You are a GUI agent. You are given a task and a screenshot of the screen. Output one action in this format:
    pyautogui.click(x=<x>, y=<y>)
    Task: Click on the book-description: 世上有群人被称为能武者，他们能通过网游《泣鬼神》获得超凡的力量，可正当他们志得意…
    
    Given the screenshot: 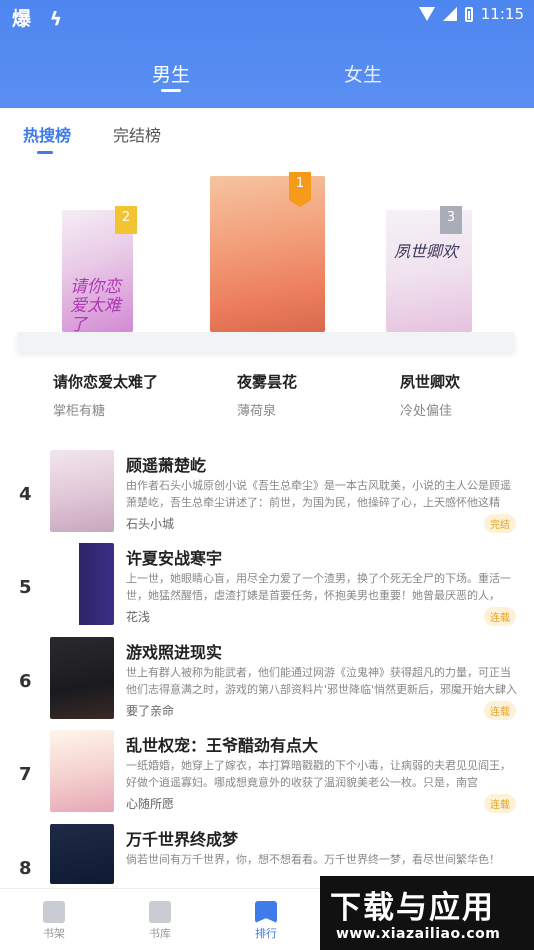 What is the action you would take?
    pyautogui.click(x=322, y=681)
    